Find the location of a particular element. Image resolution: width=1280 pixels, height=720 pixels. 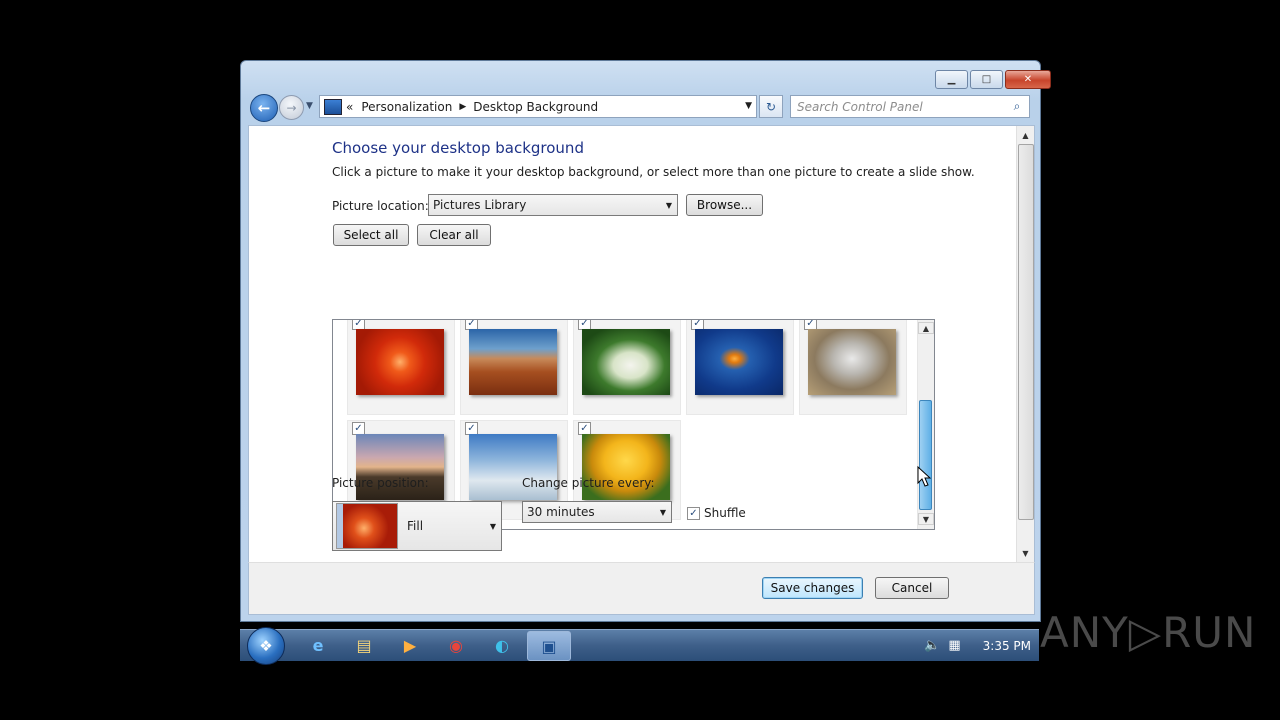

taskbar-internet-explorer: e is located at coordinates (318, 645).